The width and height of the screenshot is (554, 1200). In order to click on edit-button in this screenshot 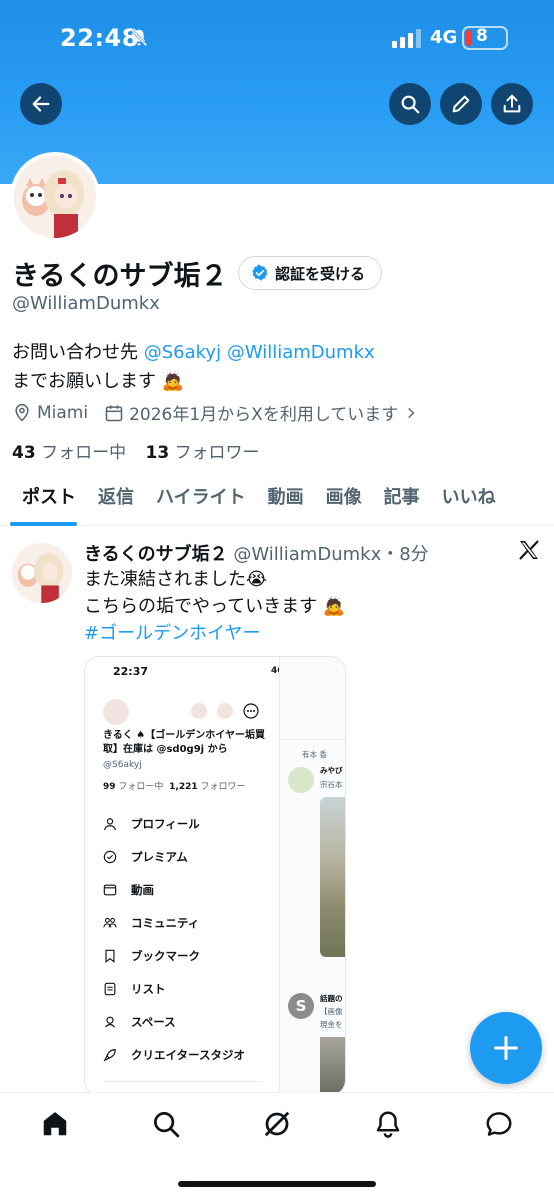, I will do `click(461, 104)`.